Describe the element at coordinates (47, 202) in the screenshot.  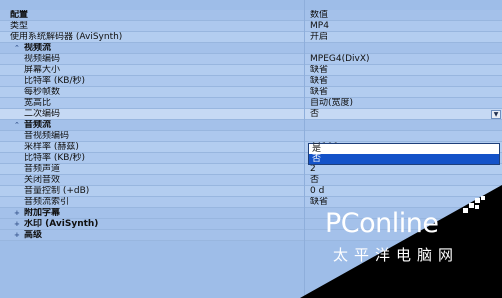
I see `row-label: 音频流索引` at that location.